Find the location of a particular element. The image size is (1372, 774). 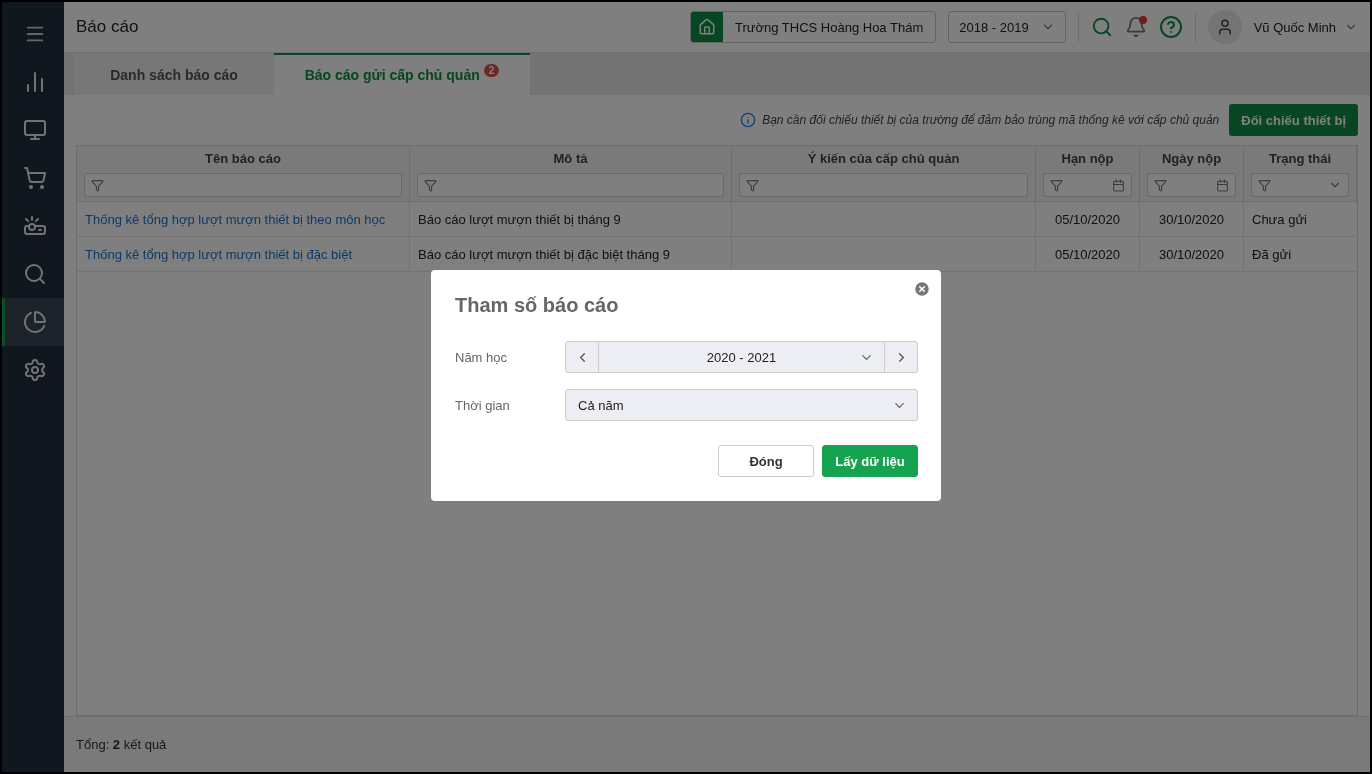

table-cell: Đã gửi is located at coordinates (1300, 254).